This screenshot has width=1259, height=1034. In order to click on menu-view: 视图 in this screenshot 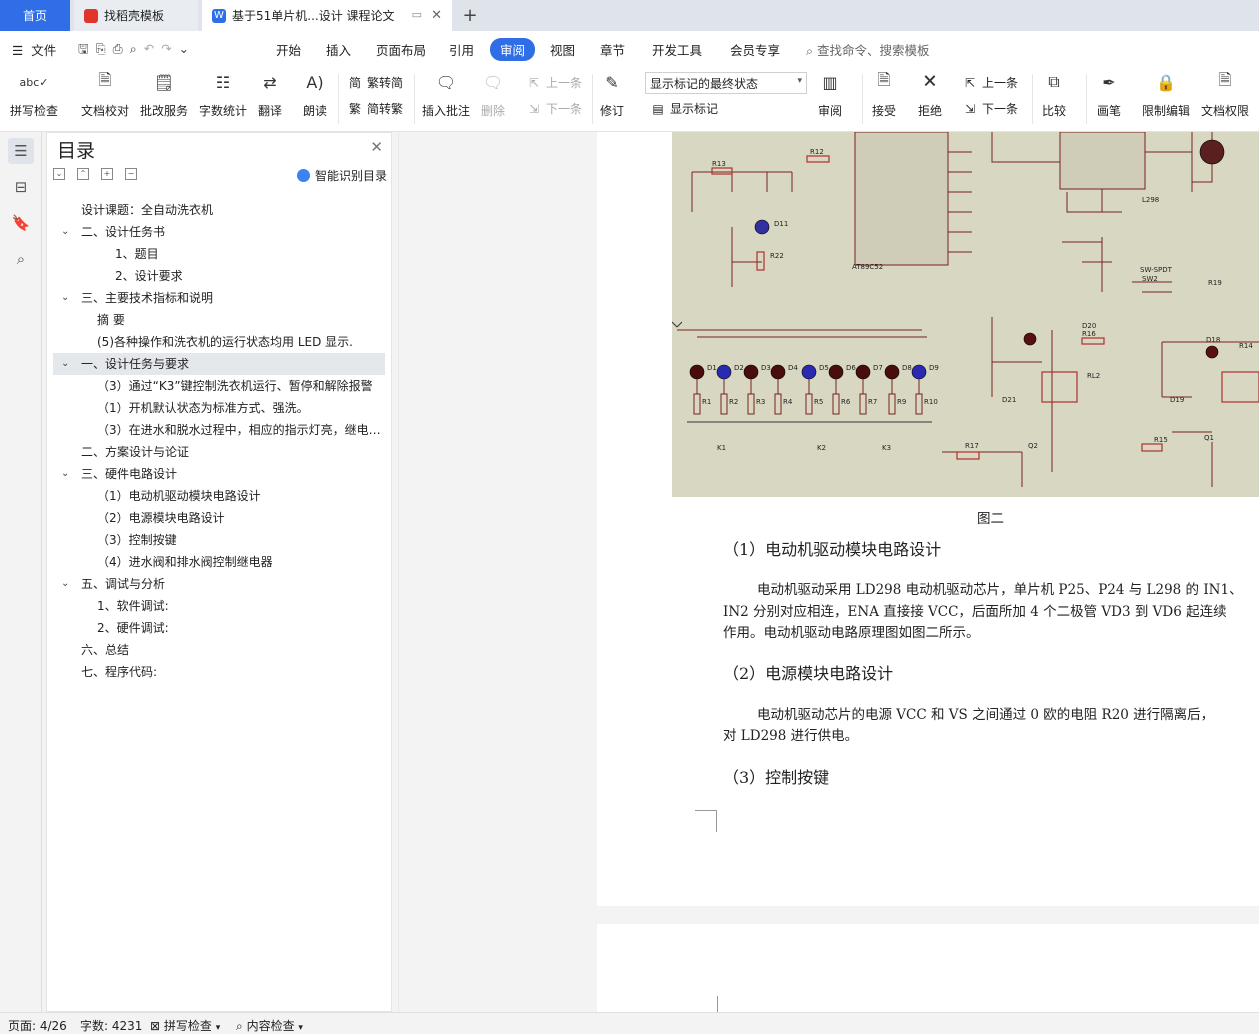, I will do `click(562, 49)`.